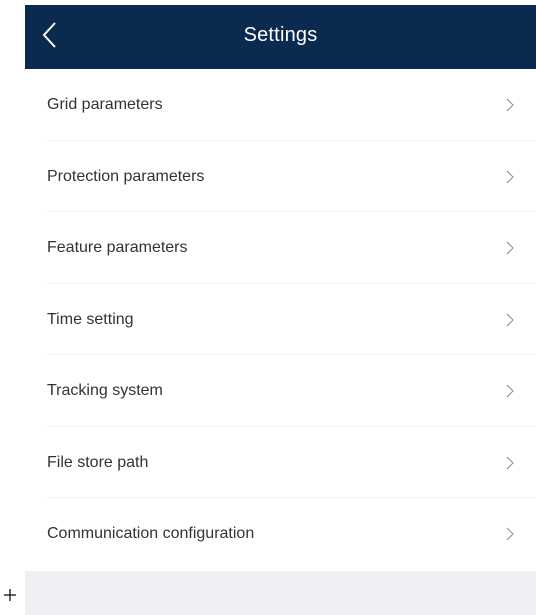 Image resolution: width=536 pixels, height=615 pixels. I want to click on menu-item-time-setting: Time setting, so click(280, 320).